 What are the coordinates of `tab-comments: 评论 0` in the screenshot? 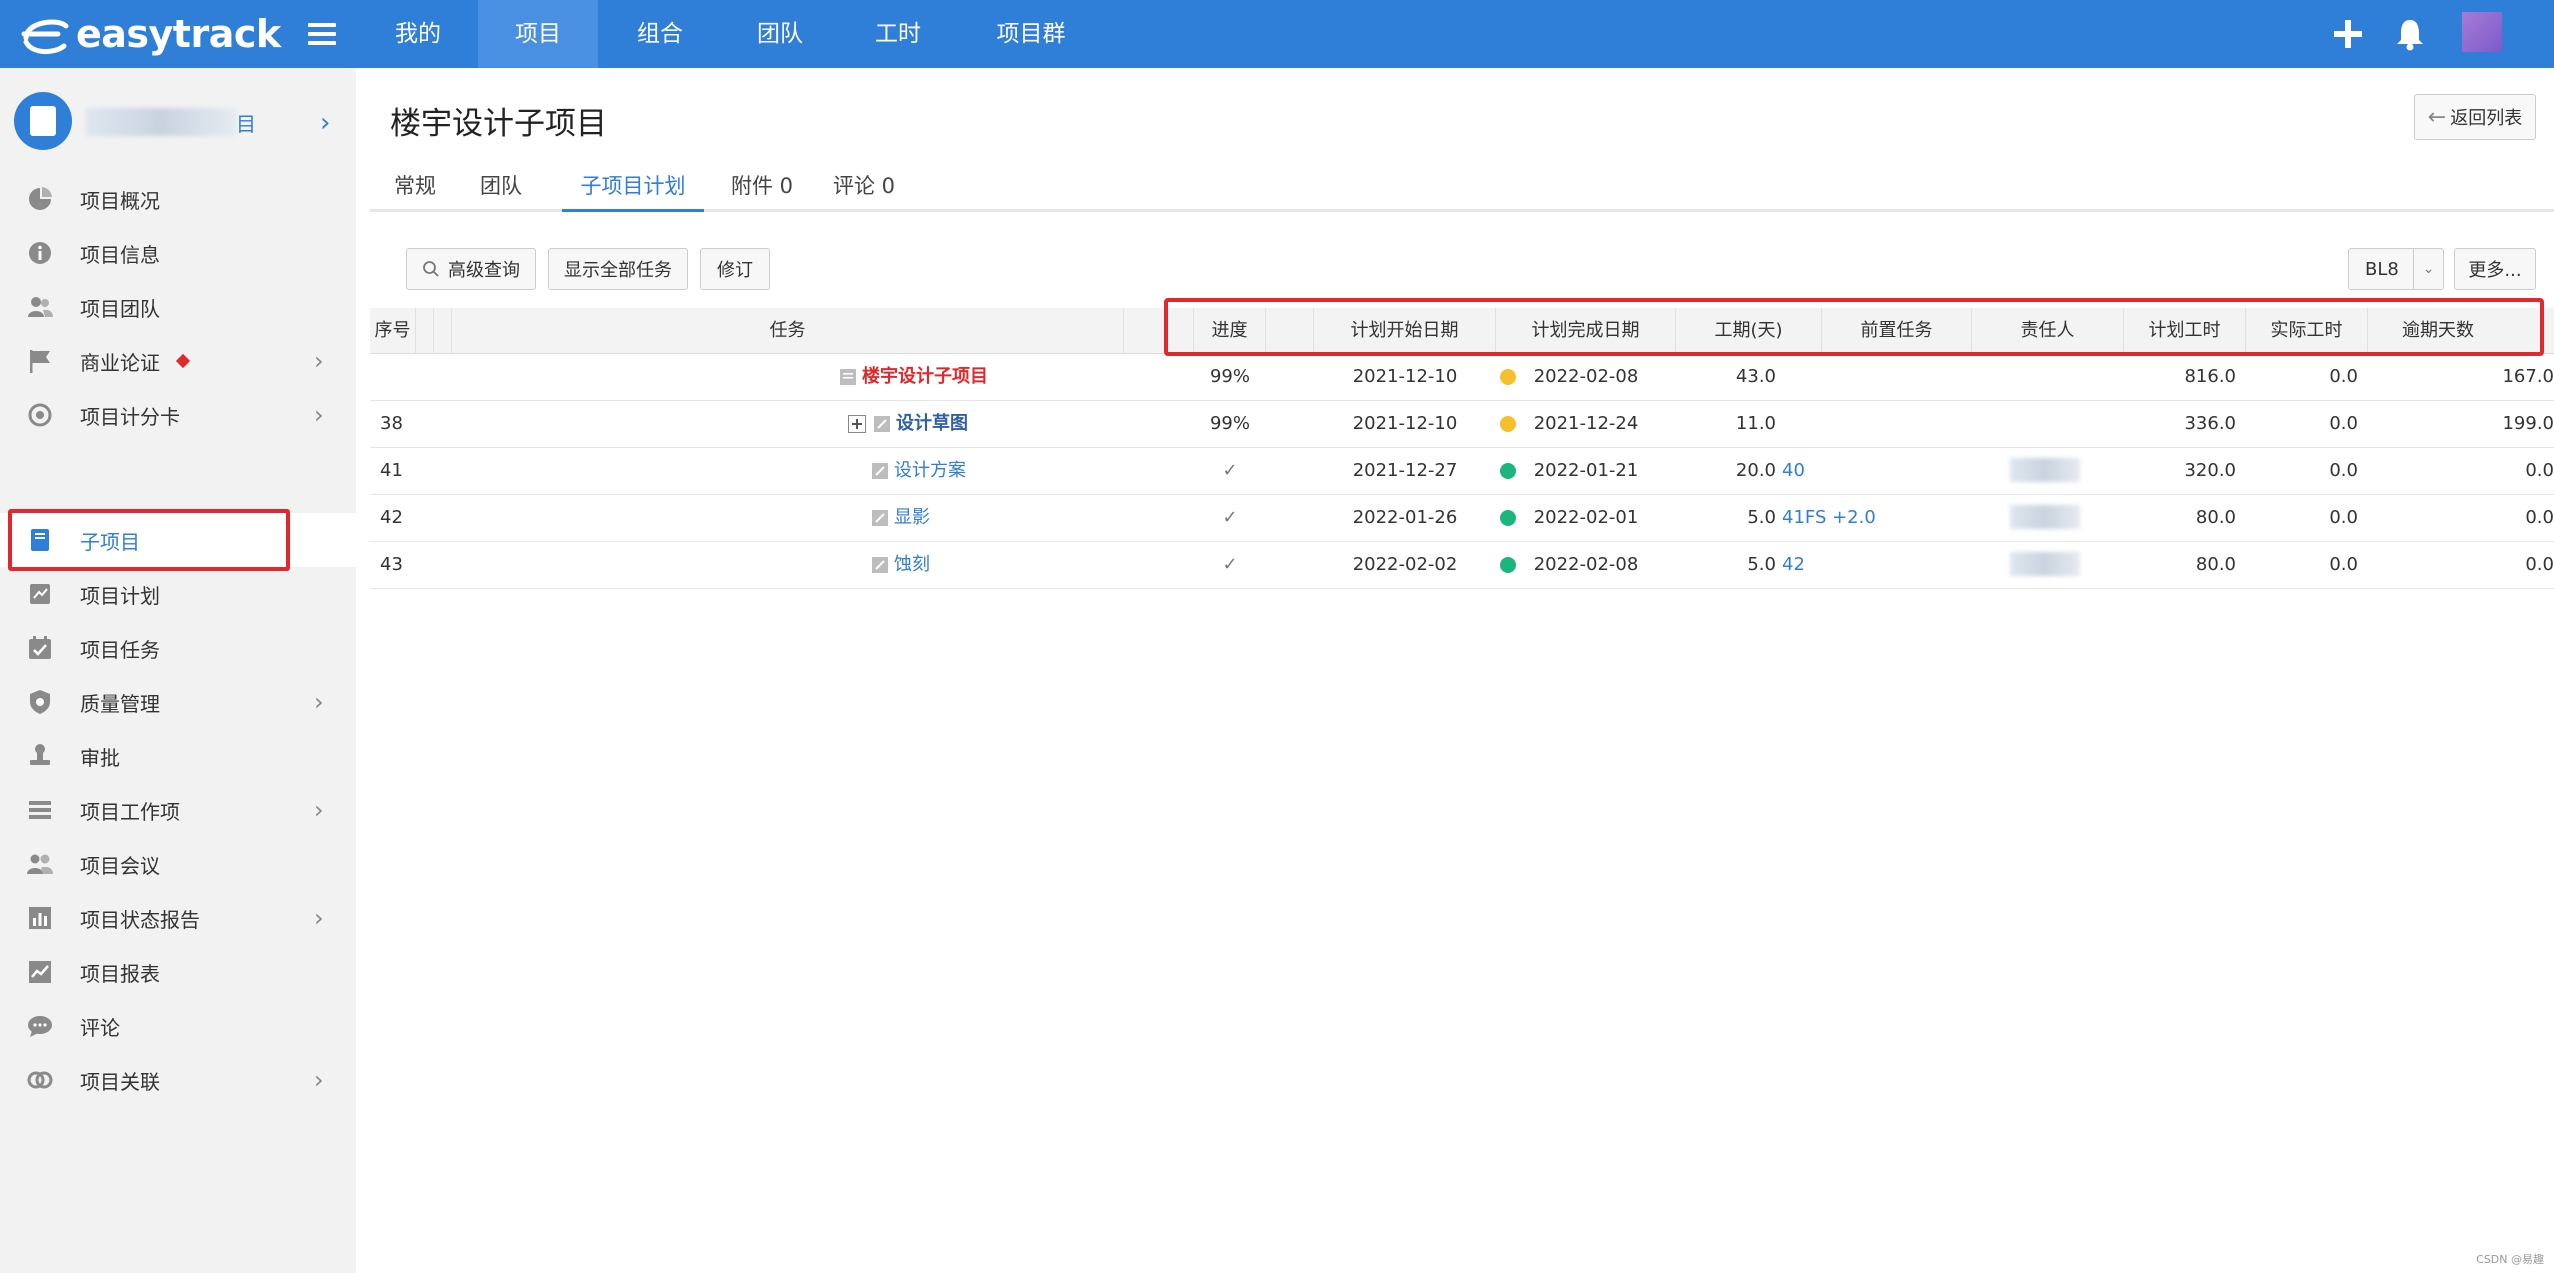 It's located at (864, 188).